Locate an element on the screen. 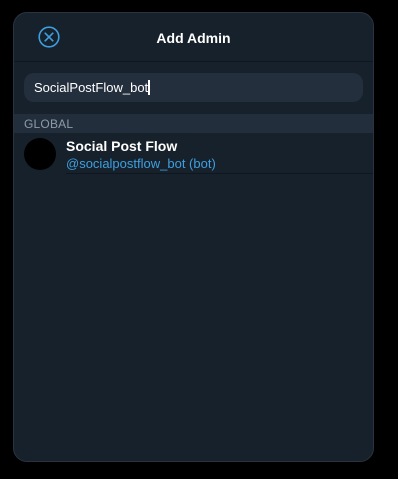 Image resolution: width=398 pixels, height=479 pixels. text-caret is located at coordinates (149, 87).